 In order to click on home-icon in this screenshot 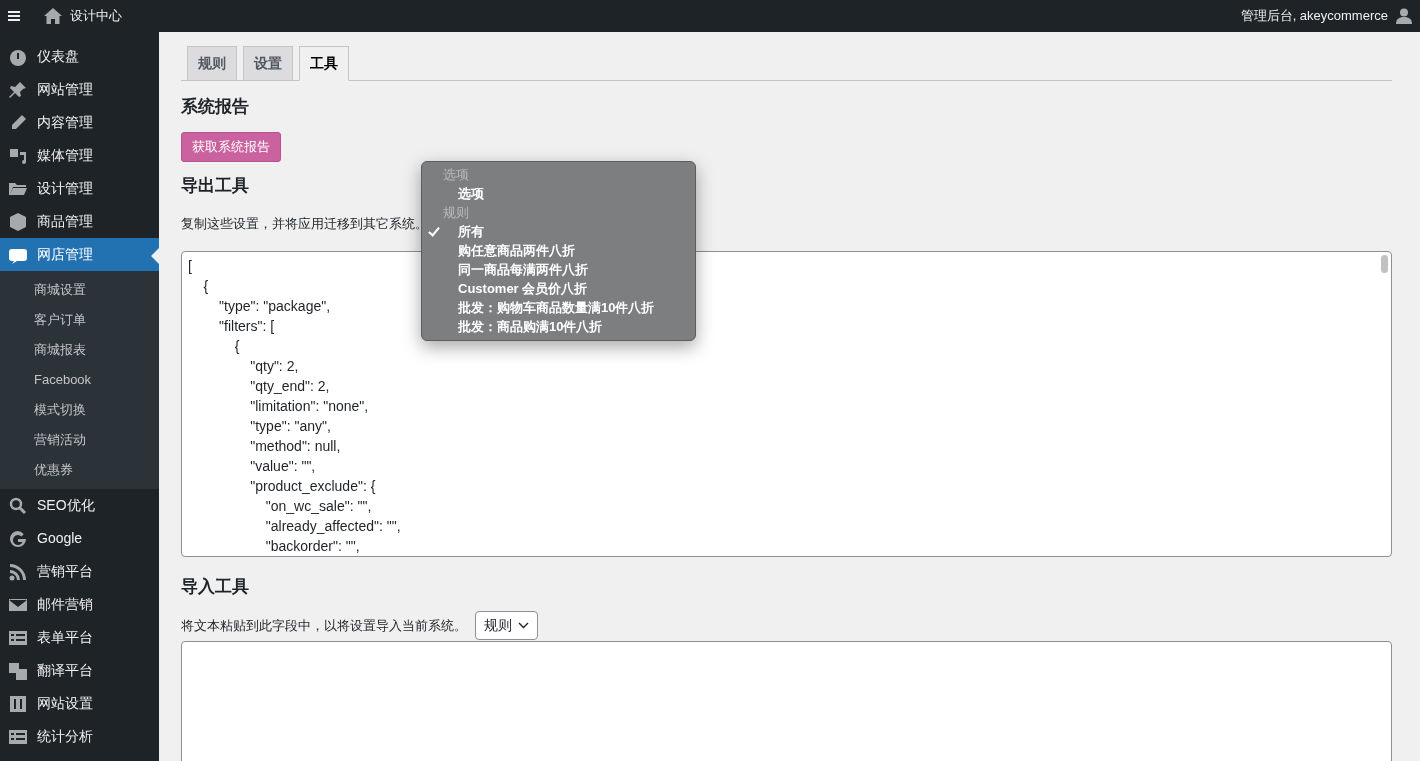, I will do `click(53, 16)`.